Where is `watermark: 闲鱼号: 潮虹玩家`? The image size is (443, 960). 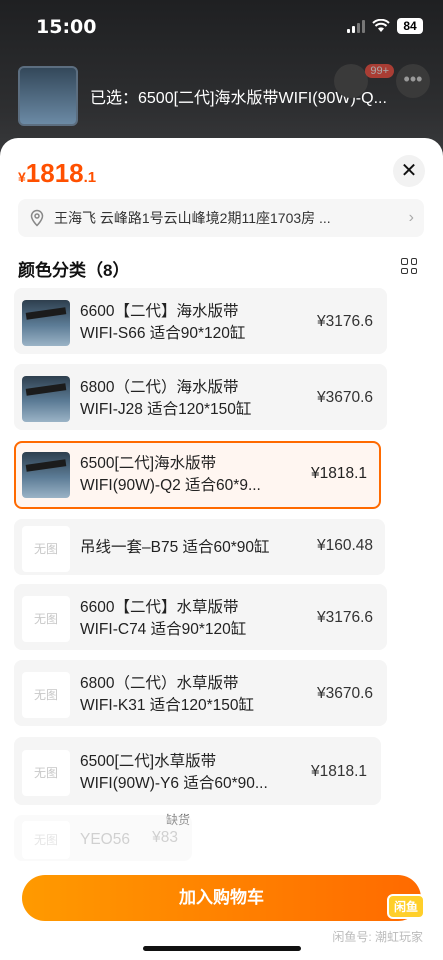 watermark: 闲鱼号: 潮虹玩家 is located at coordinates (377, 937).